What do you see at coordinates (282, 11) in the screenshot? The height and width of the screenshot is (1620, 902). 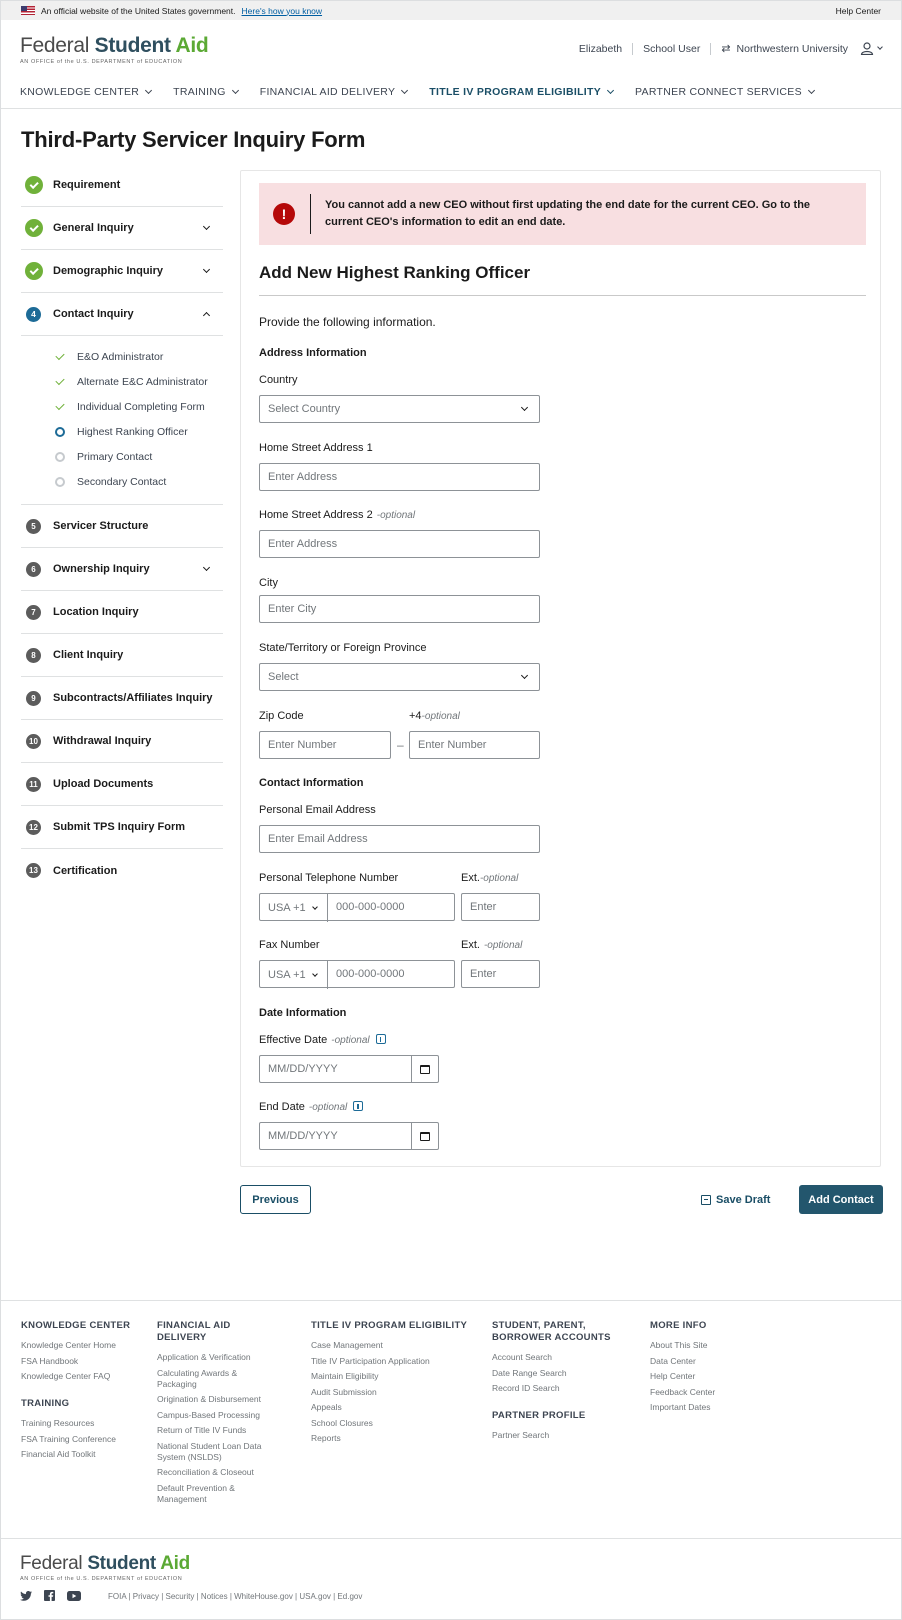 I see `heres-how-you-know-link: Here's how you know` at bounding box center [282, 11].